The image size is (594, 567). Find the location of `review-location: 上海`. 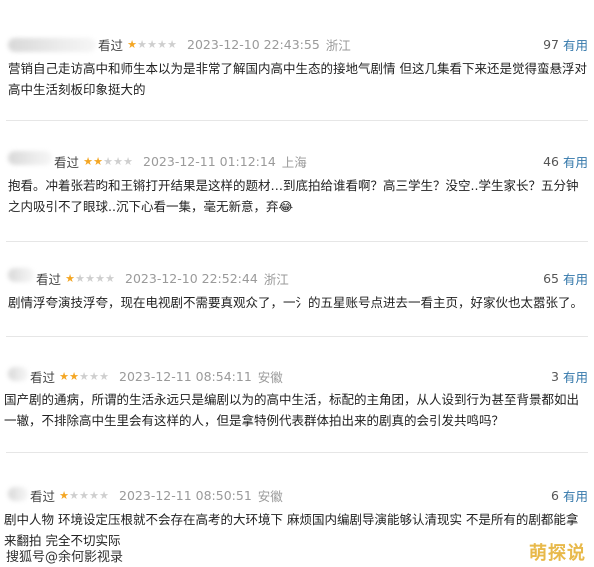

review-location: 上海 is located at coordinates (294, 162).